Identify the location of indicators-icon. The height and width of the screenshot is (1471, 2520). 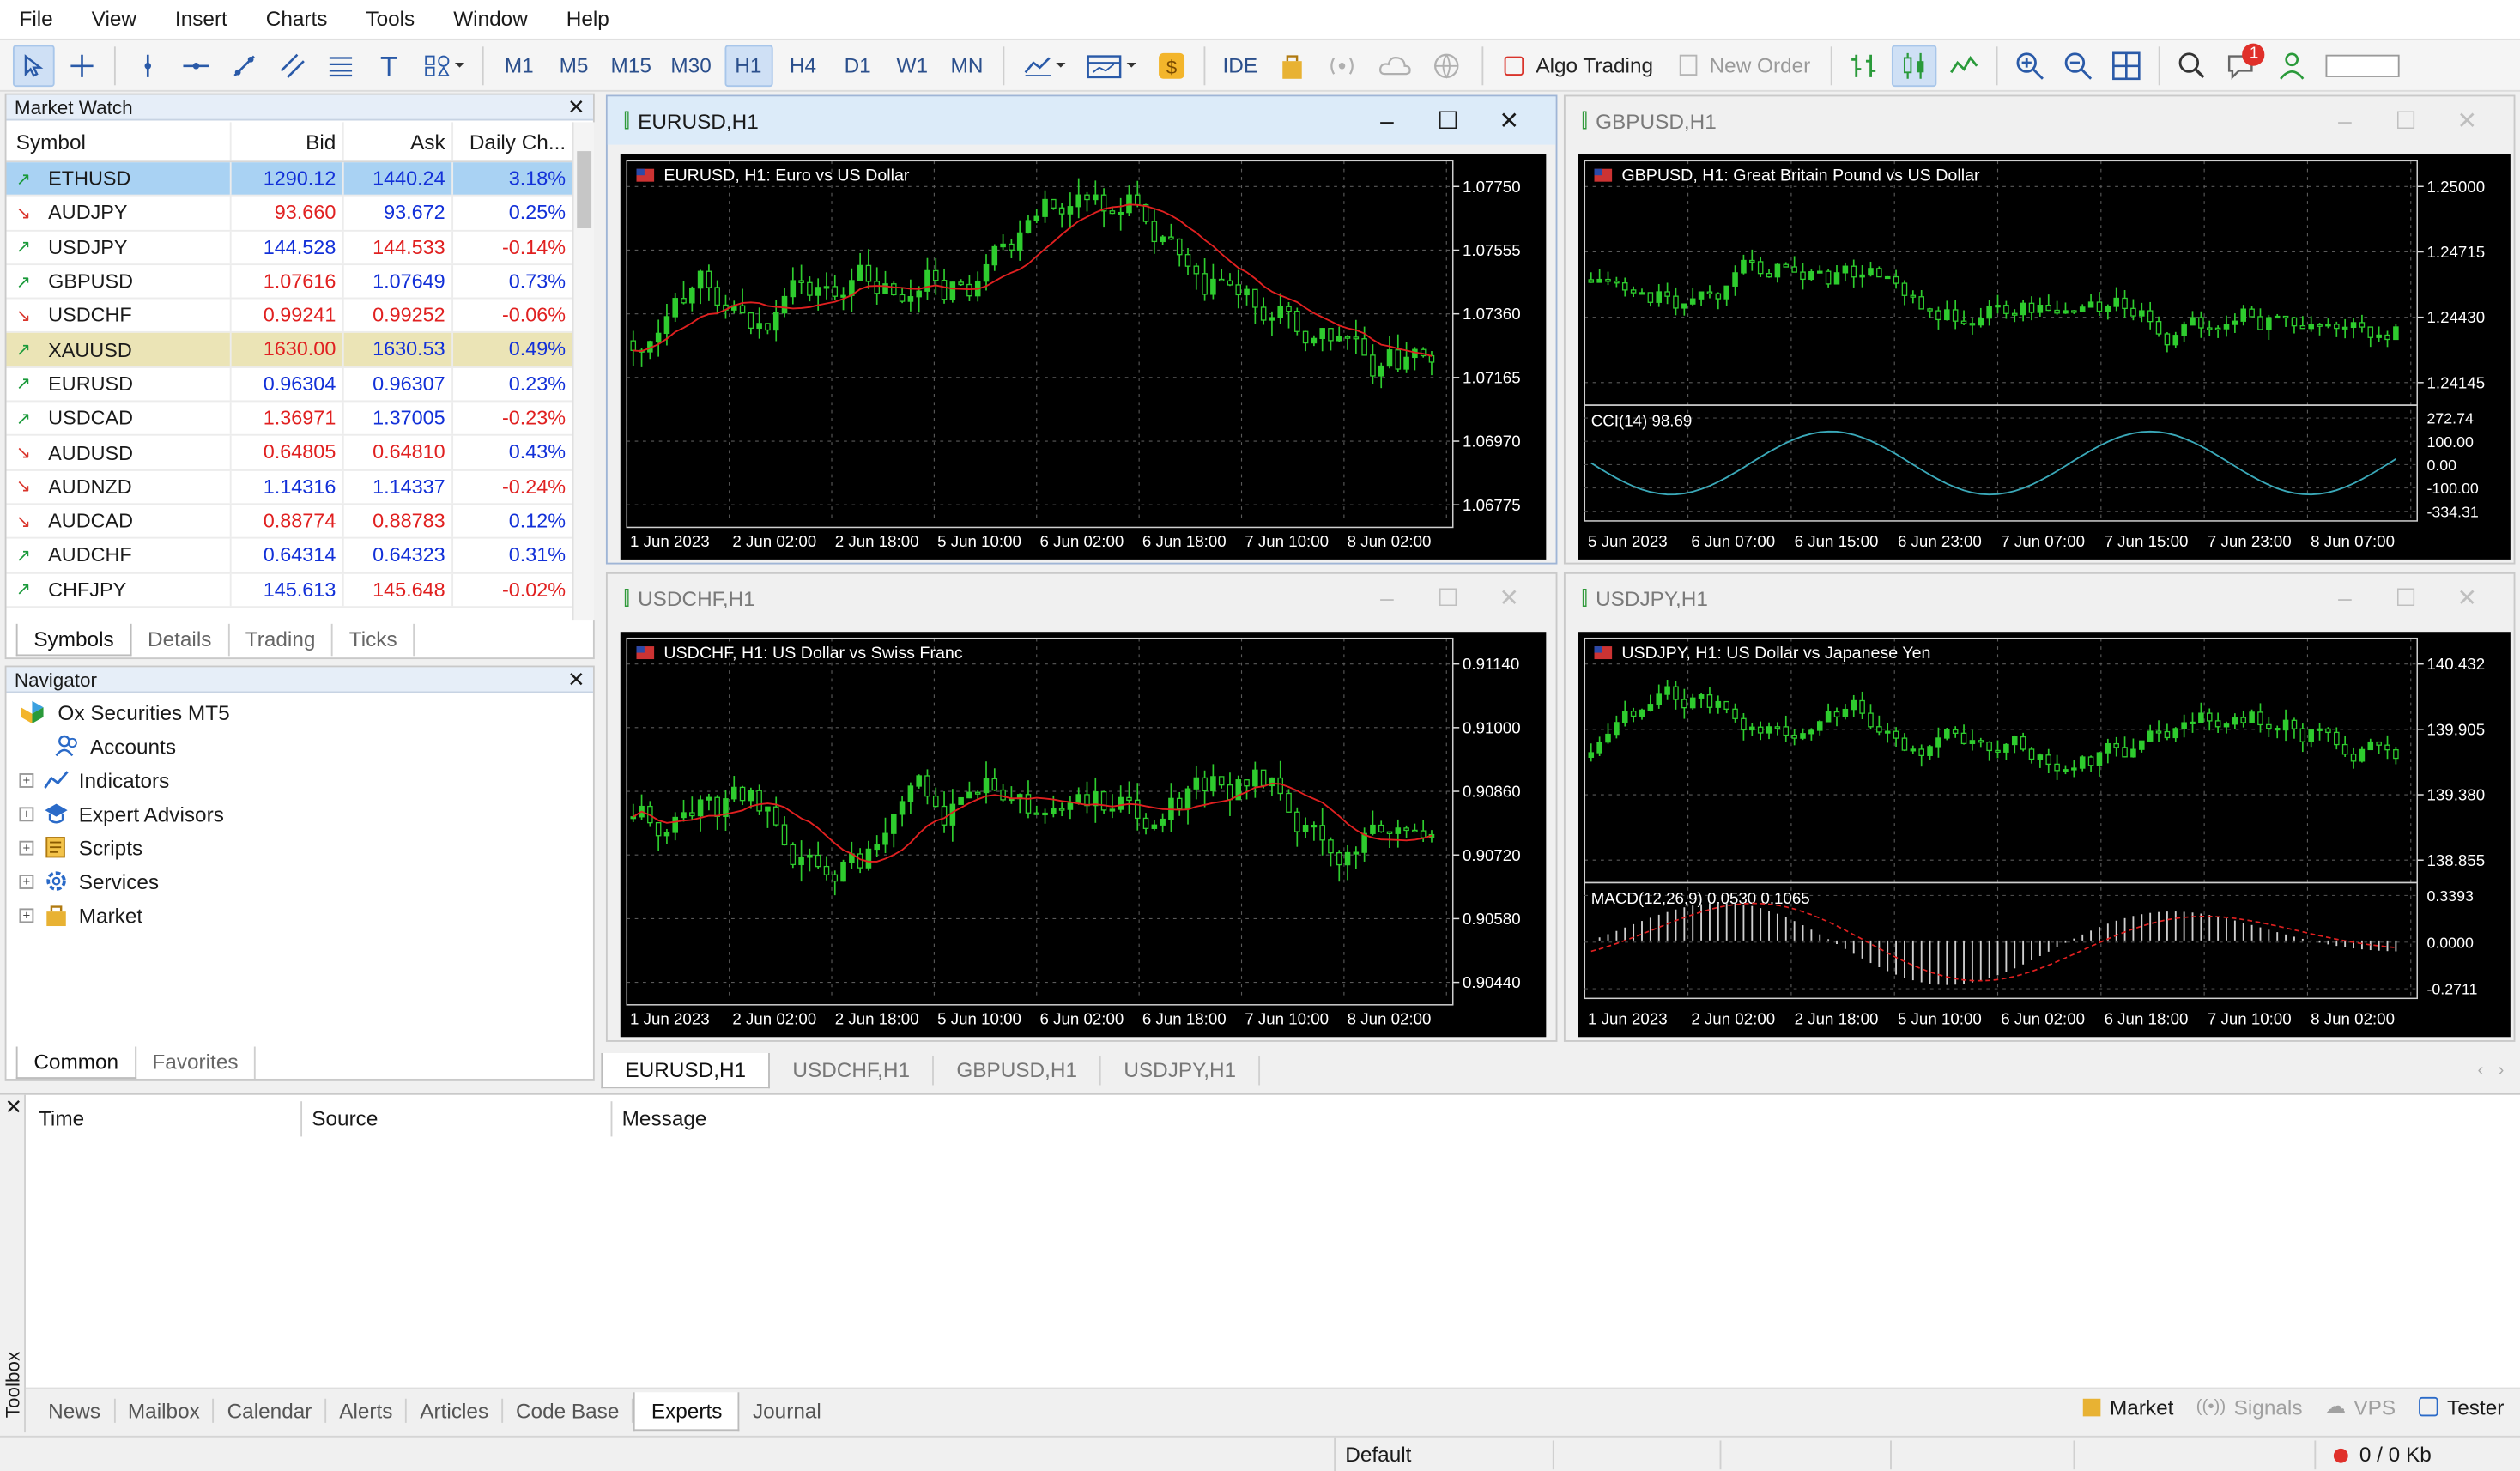
(1044, 66).